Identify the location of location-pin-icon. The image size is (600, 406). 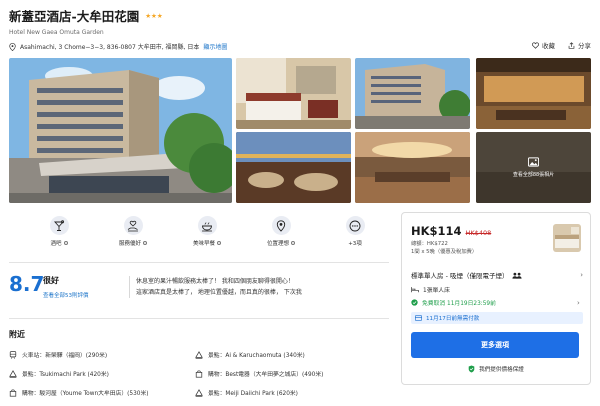
(12, 46).